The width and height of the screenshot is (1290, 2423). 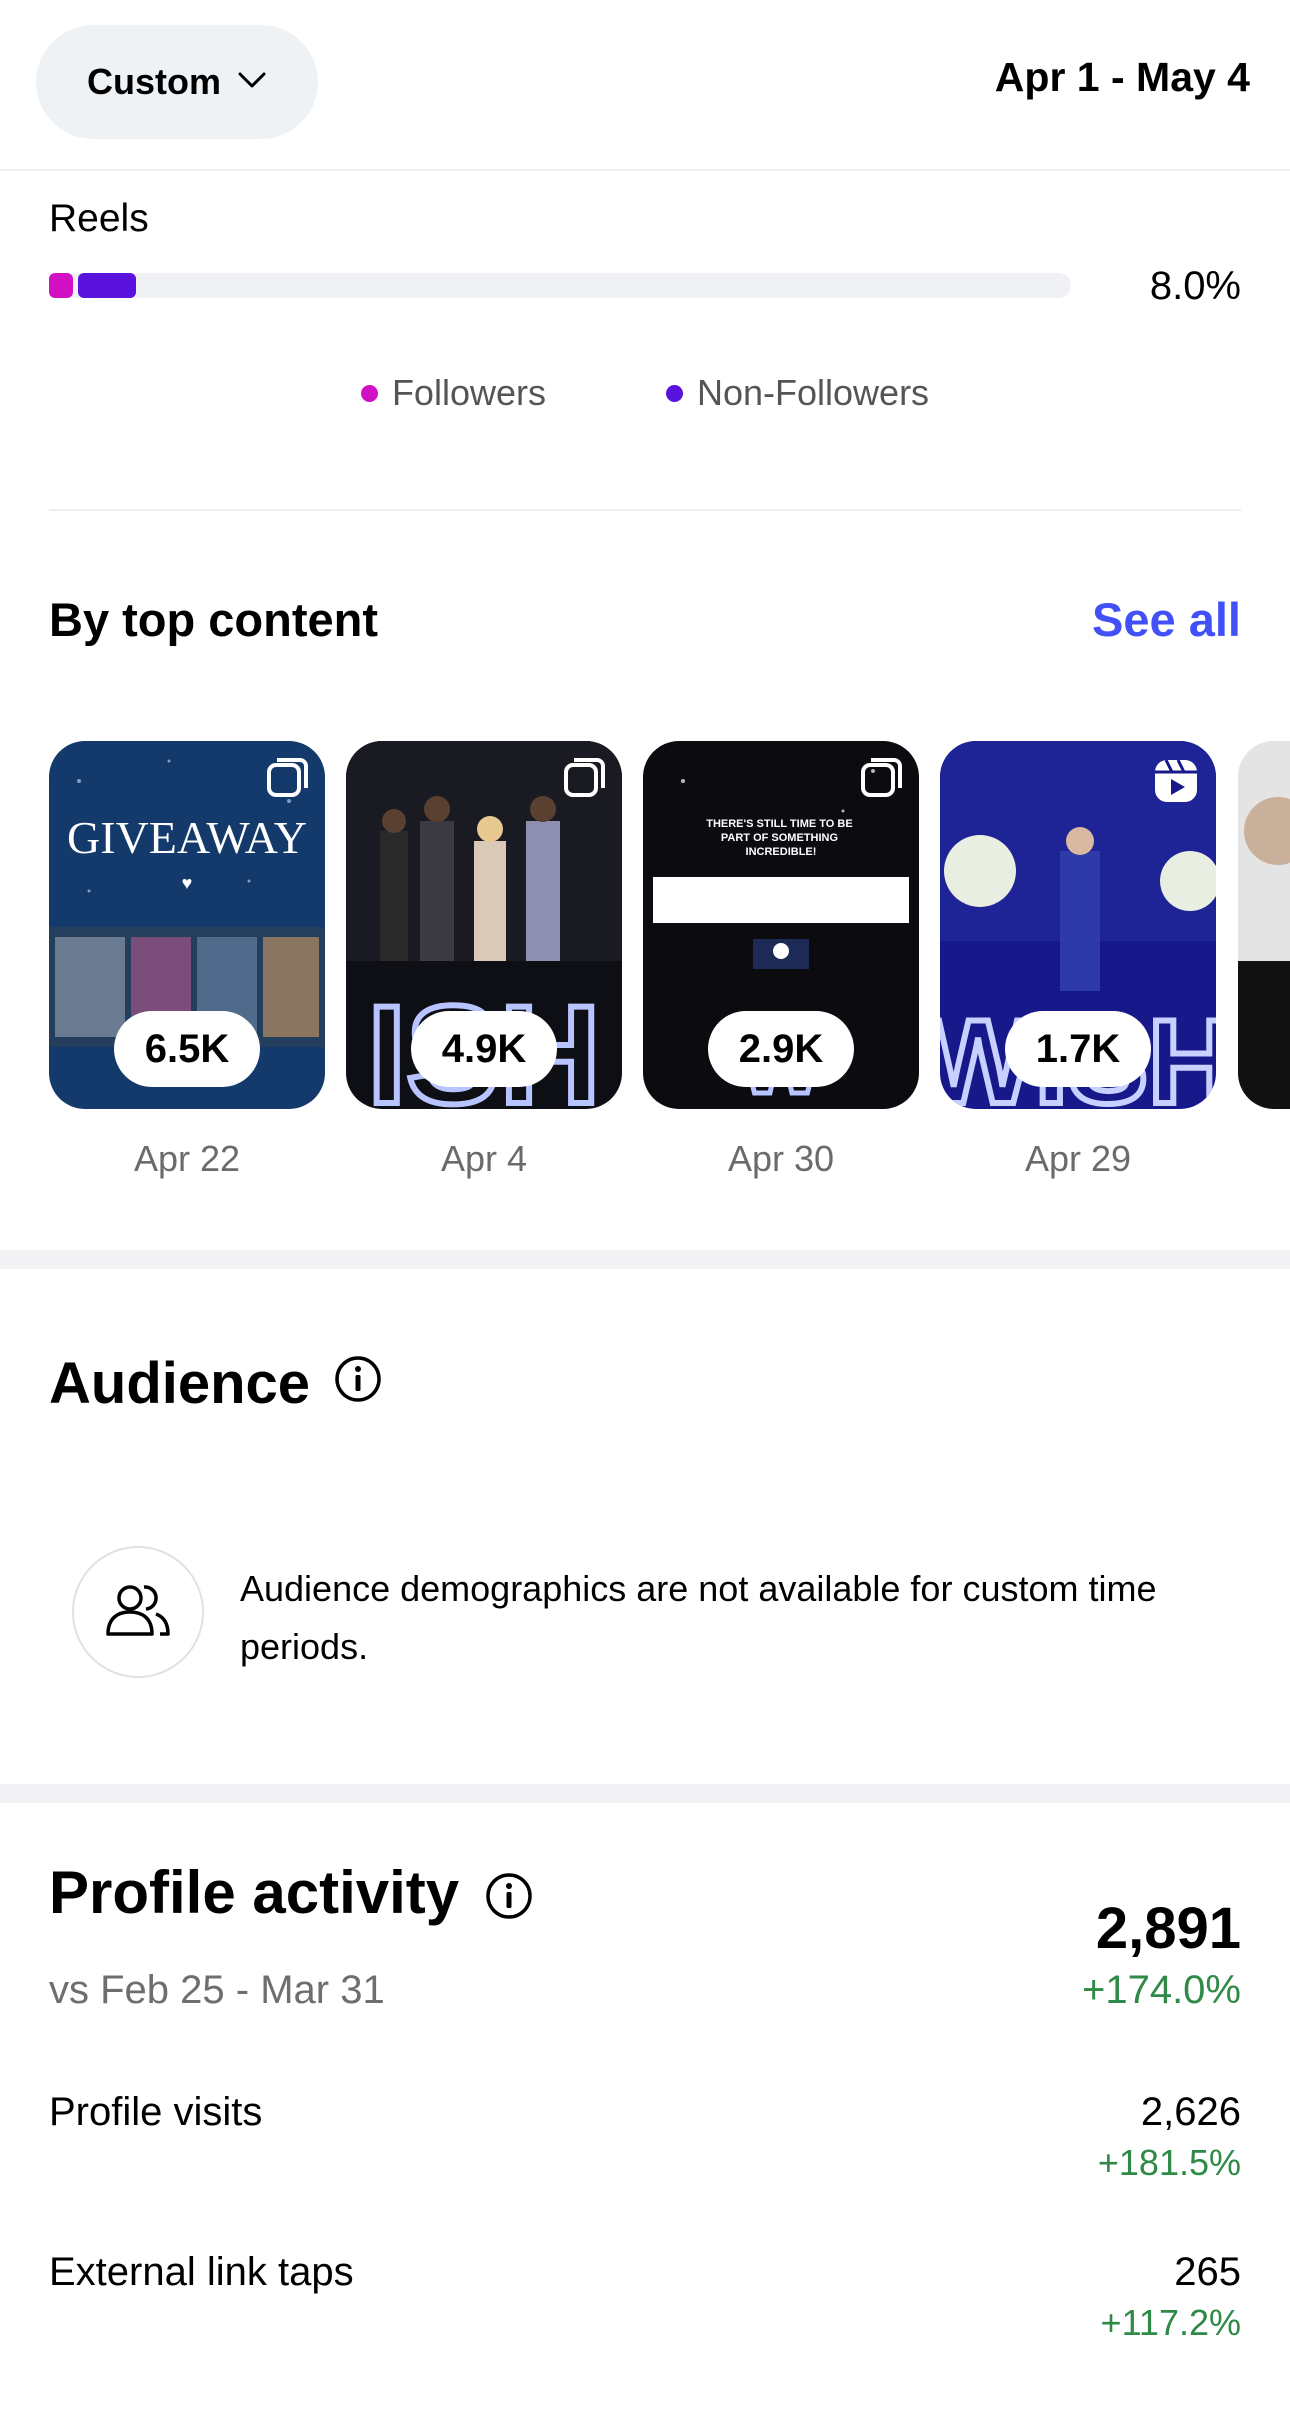 I want to click on reels-followers-bar, so click(x=61, y=285).